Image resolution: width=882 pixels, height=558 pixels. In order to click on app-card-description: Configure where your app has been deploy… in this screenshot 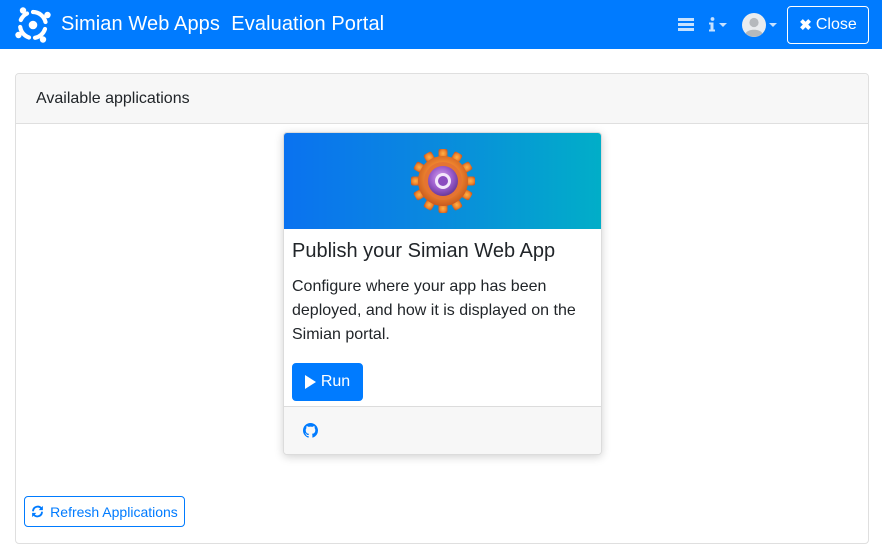, I will do `click(434, 310)`.